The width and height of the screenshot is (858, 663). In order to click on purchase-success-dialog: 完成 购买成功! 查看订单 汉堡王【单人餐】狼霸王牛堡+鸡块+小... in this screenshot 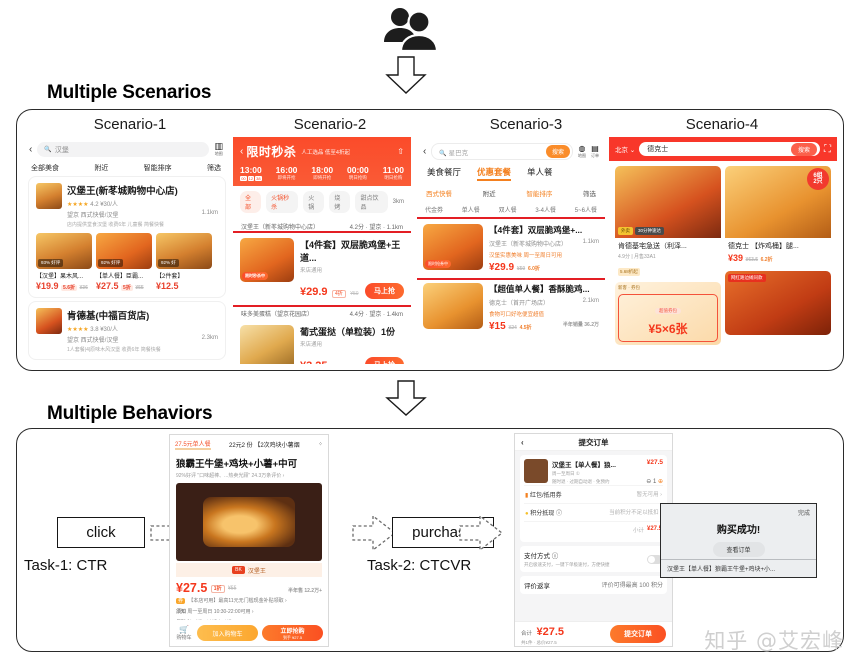, I will do `click(738, 540)`.